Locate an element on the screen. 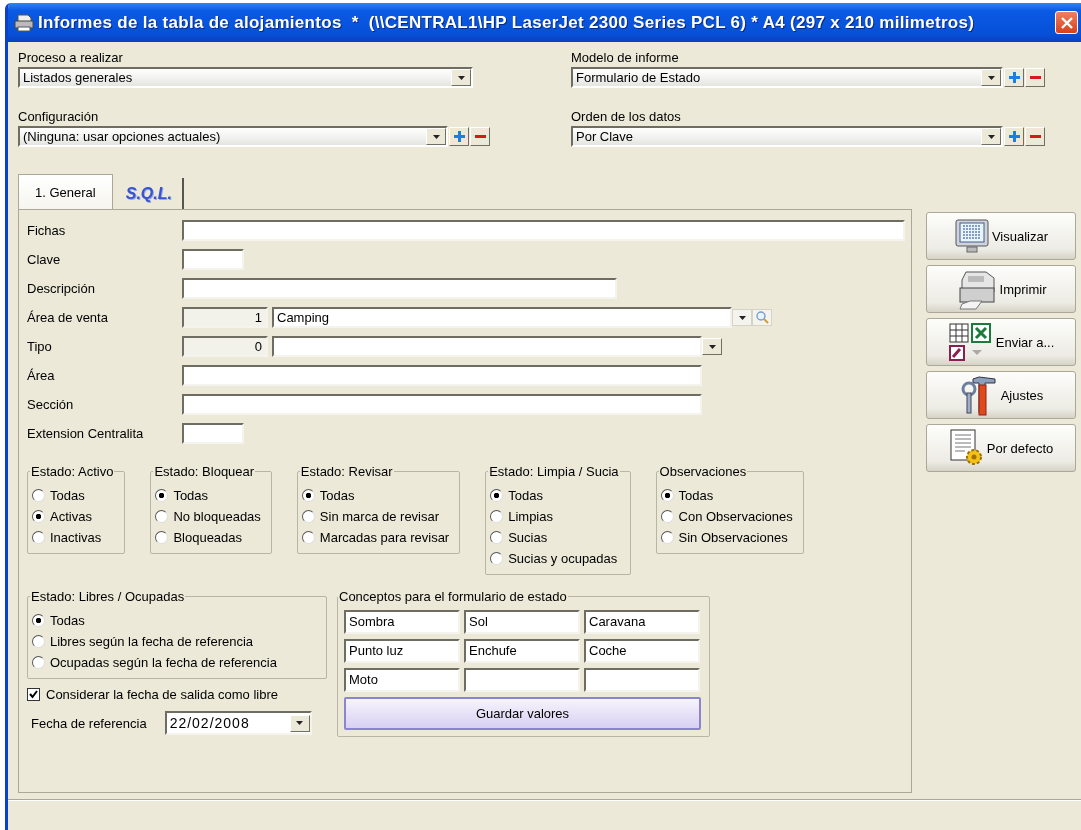  radio-option: Limpias is located at coordinates (555, 516).